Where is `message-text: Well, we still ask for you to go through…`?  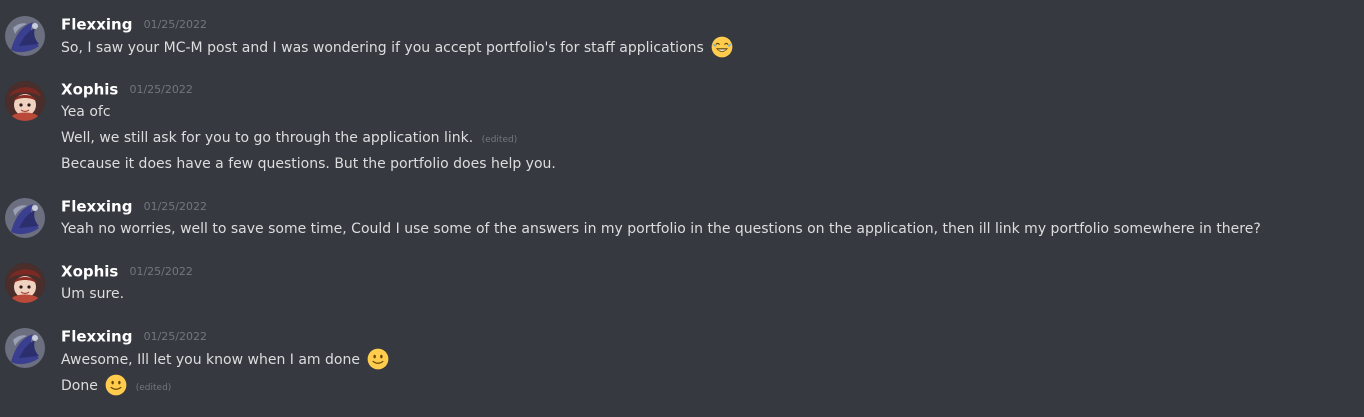 message-text: Well, we still ask for you to go through… is located at coordinates (267, 138).